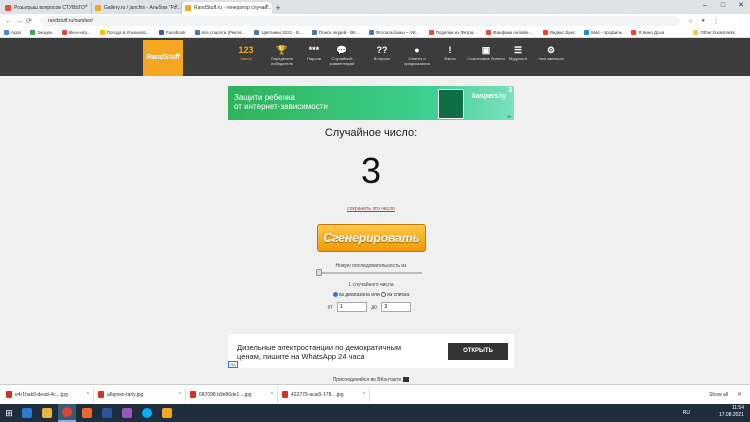 This screenshot has height=422, width=750. I want to click on word-icon, so click(107, 413).